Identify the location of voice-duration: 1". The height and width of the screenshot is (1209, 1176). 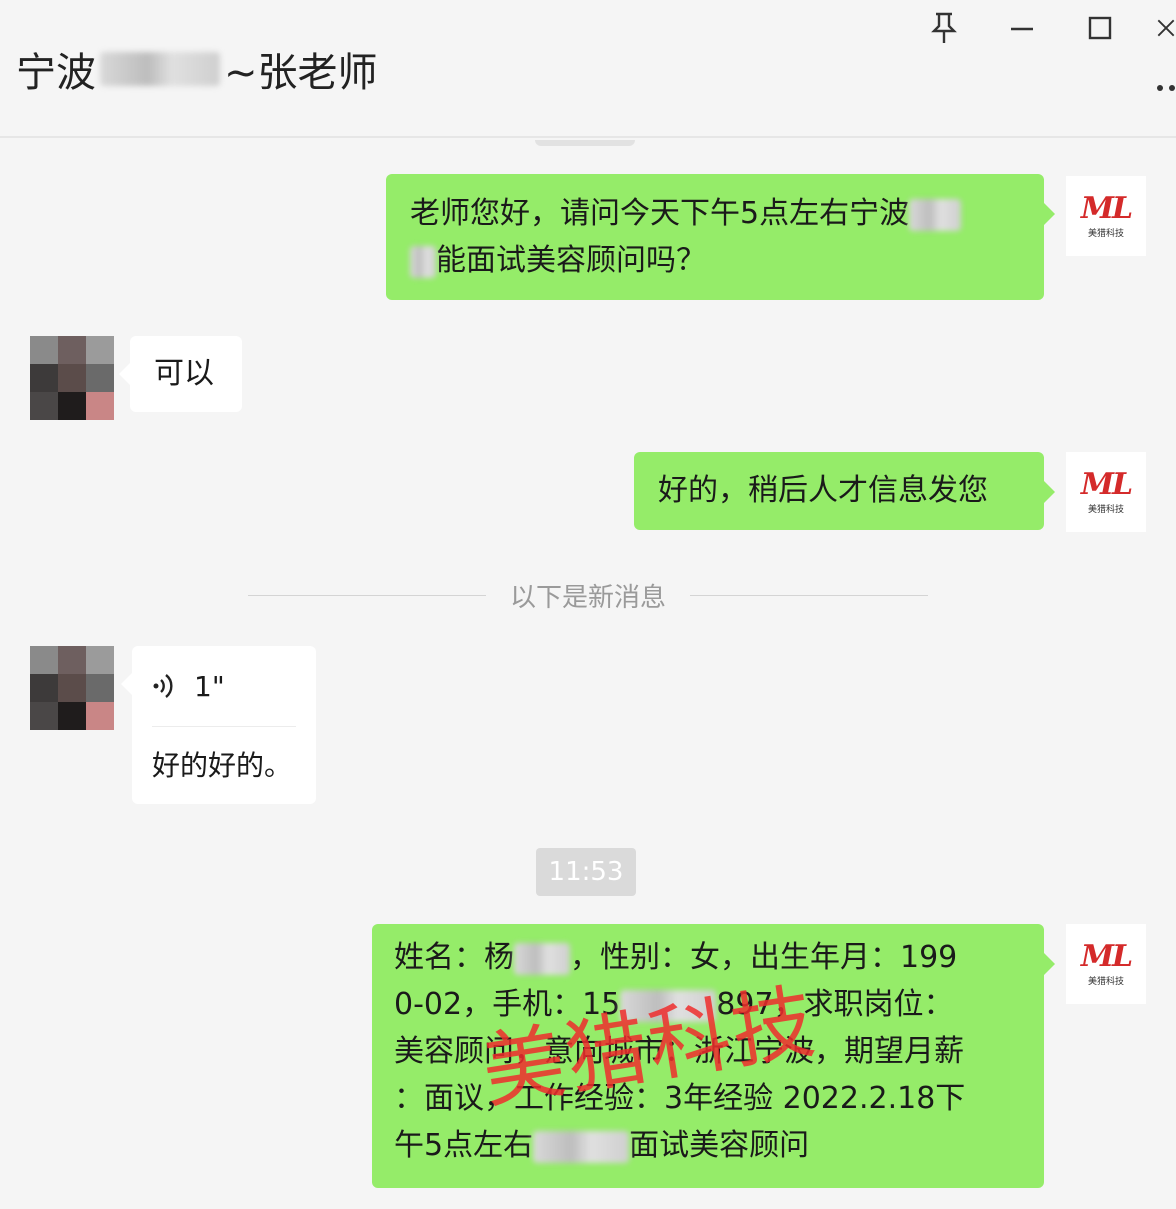
(209, 686).